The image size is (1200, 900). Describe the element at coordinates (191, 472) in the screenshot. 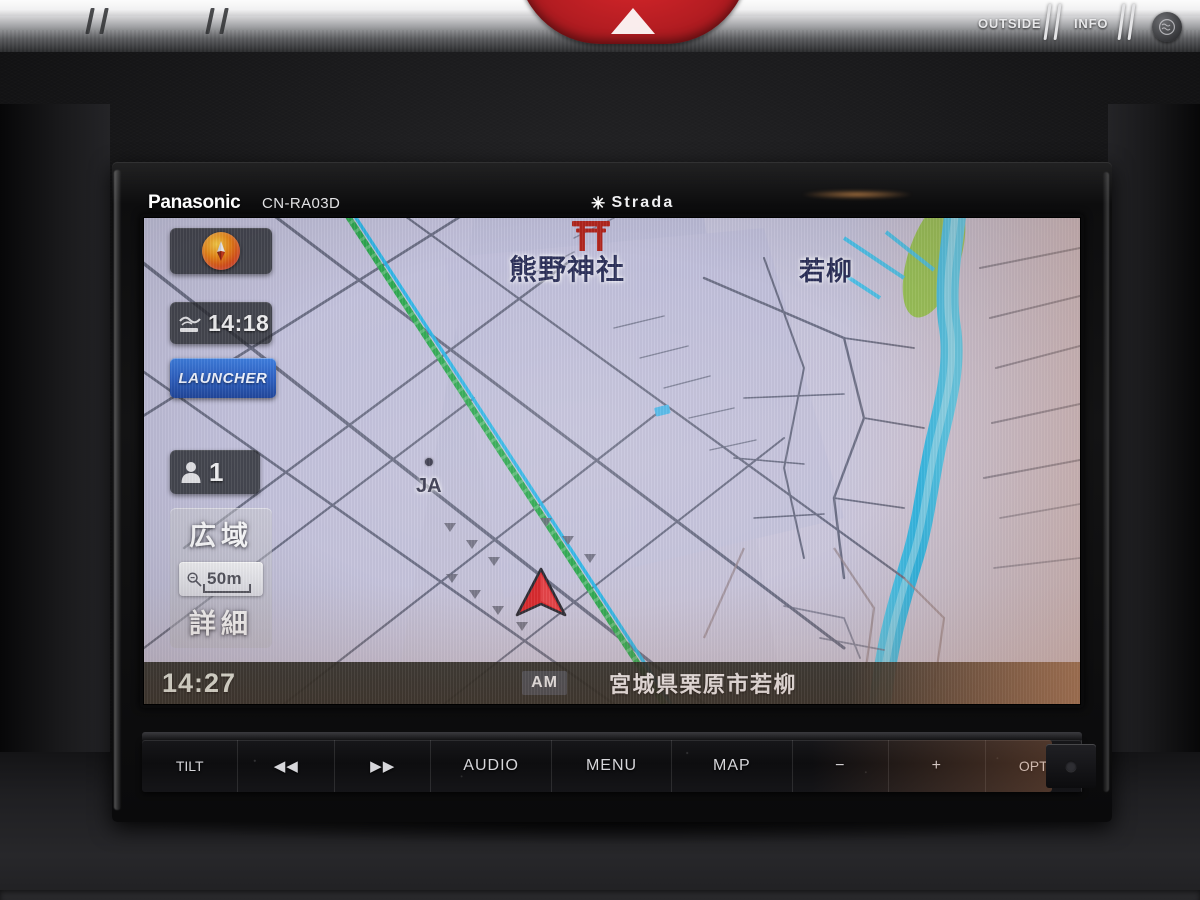

I see `person-icon` at that location.